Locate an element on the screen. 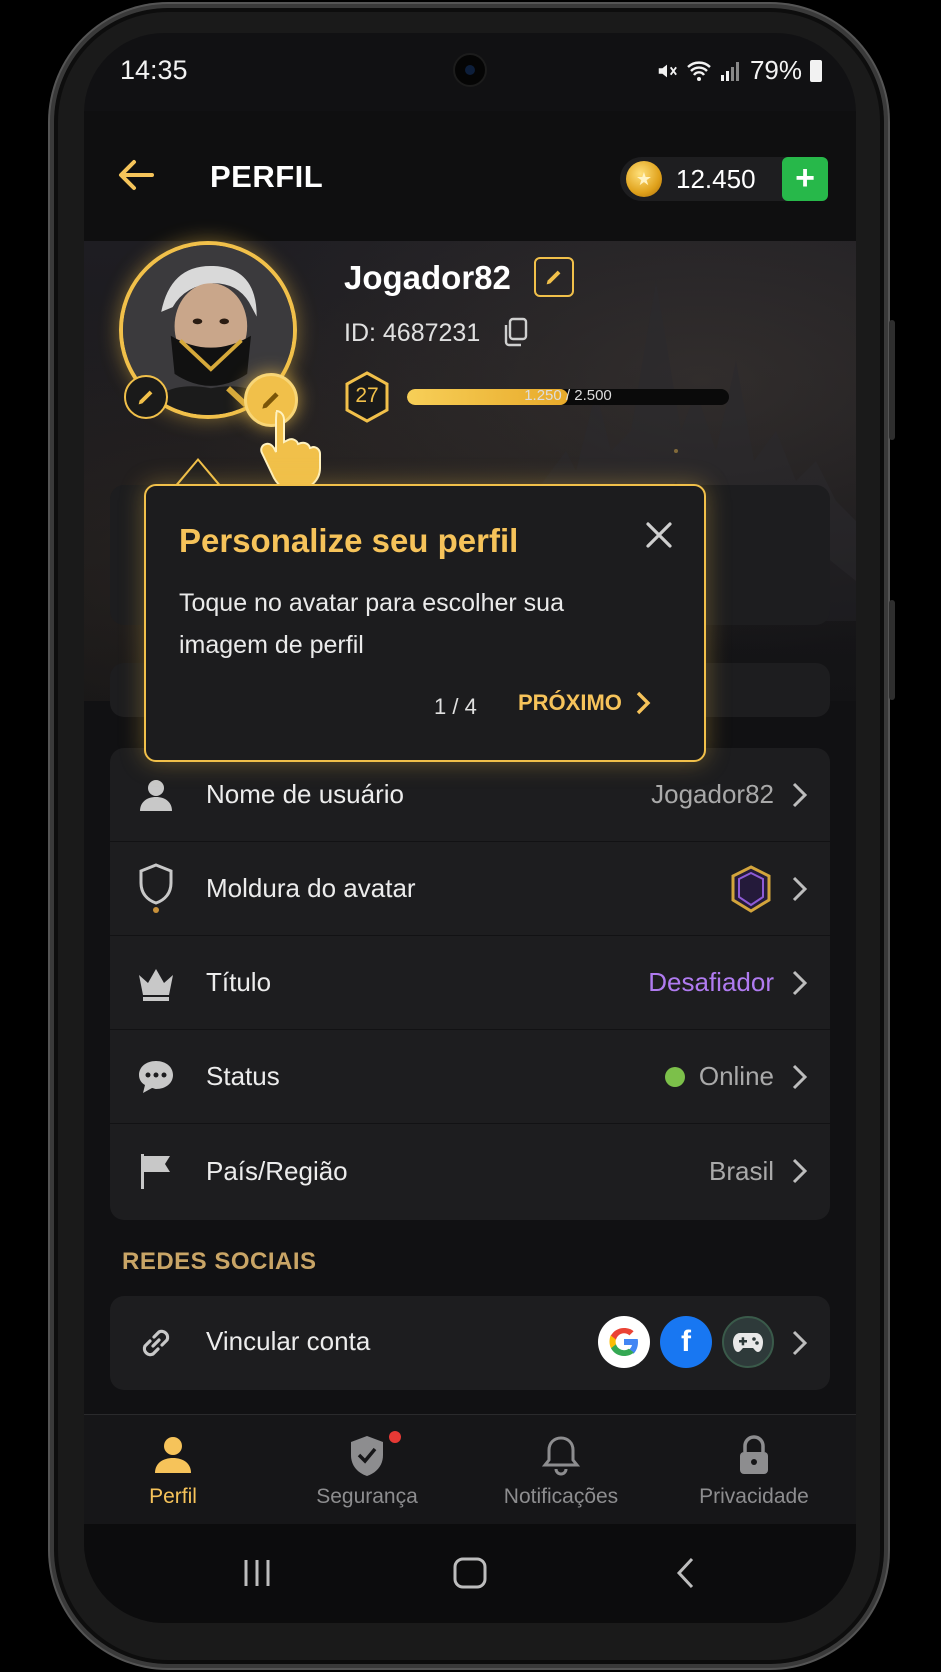  settings-row-value: Online is located at coordinates (719, 1076).